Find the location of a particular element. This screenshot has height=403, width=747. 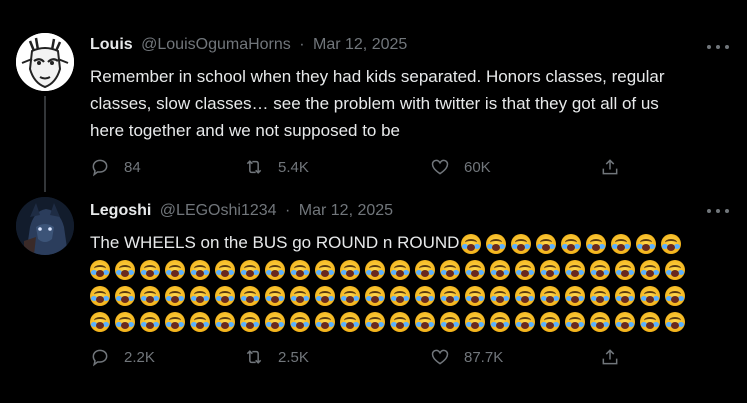

deer-avatar-icon is located at coordinates (45, 62).